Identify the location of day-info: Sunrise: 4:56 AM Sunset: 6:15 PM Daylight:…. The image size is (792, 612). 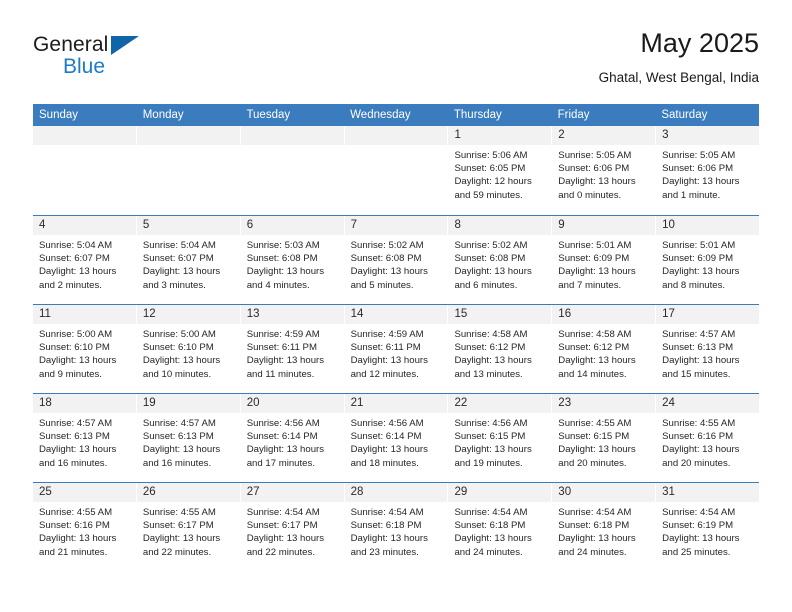
(499, 441).